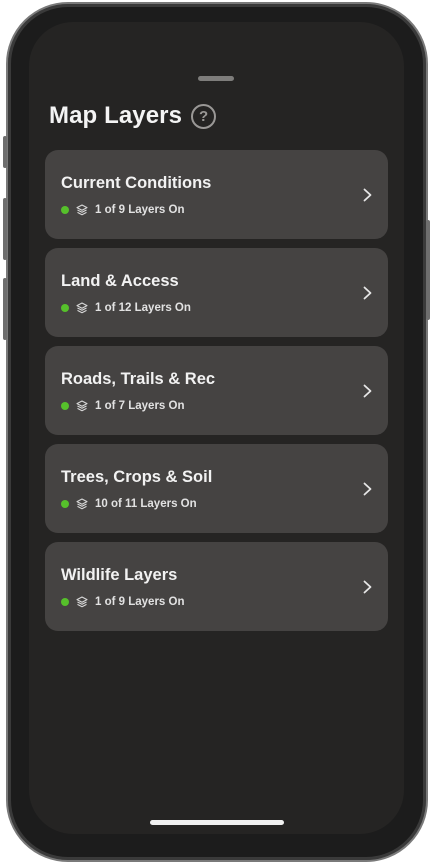 This screenshot has height=864, width=433. What do you see at coordinates (216, 586) in the screenshot?
I see `layer-category-wildlife-layers: Wildlife Layers 1 of 9 Layers On` at bounding box center [216, 586].